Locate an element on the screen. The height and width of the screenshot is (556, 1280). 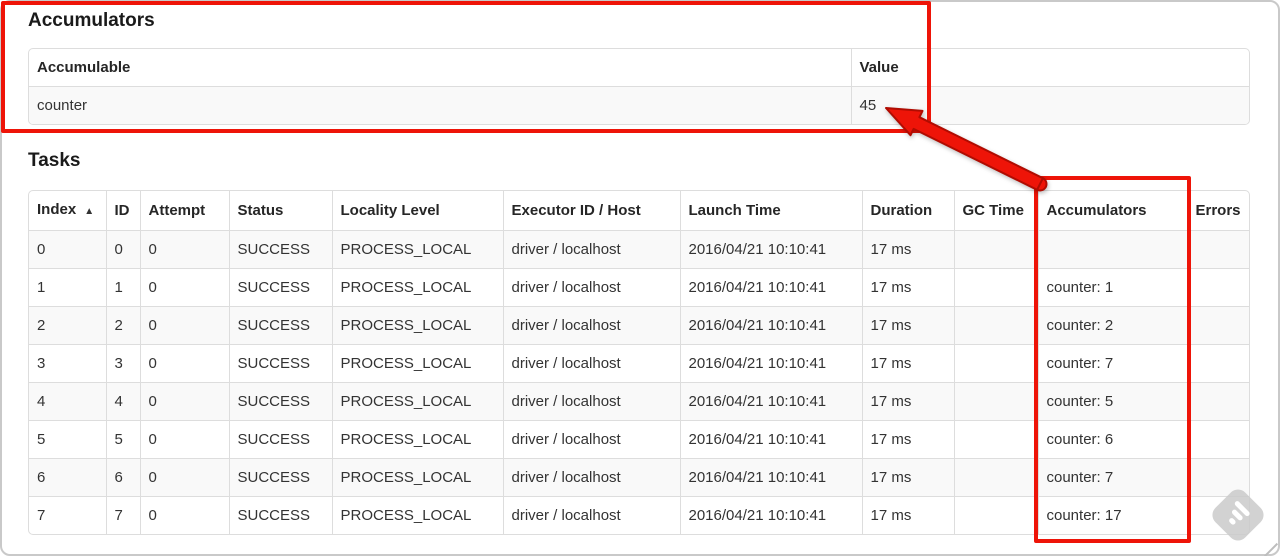
column-header-locality-level: Locality Level is located at coordinates (417, 211).